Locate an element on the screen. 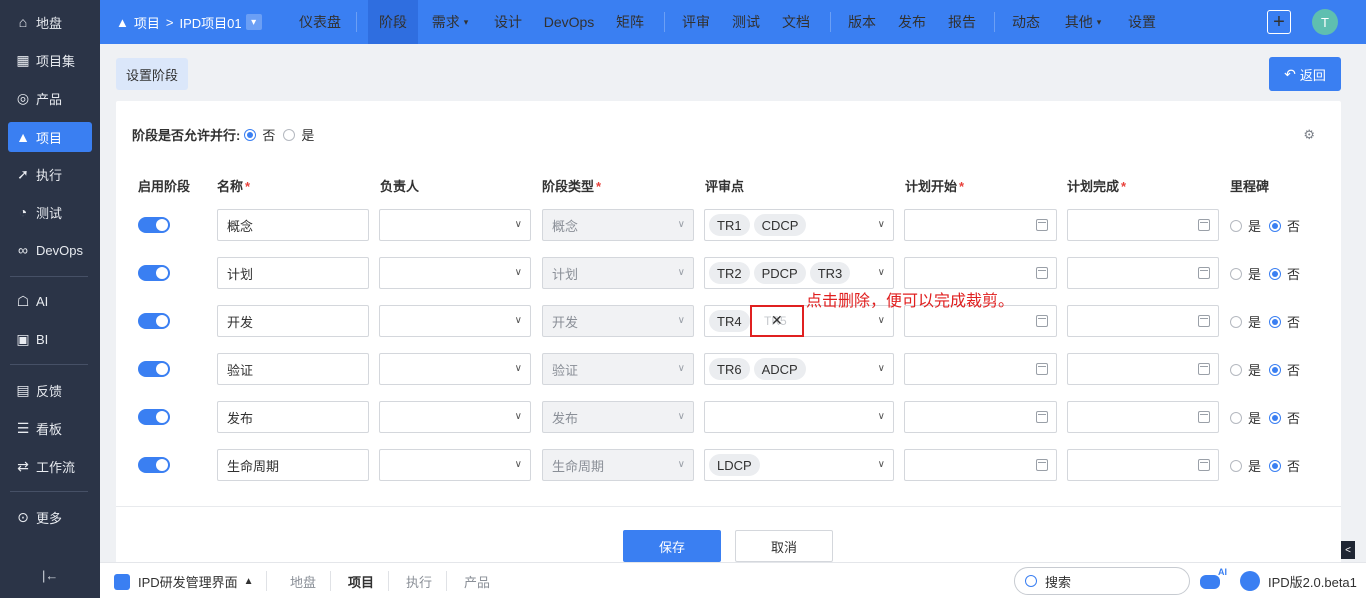  bottom-tab-product: 产品 is located at coordinates (477, 581).